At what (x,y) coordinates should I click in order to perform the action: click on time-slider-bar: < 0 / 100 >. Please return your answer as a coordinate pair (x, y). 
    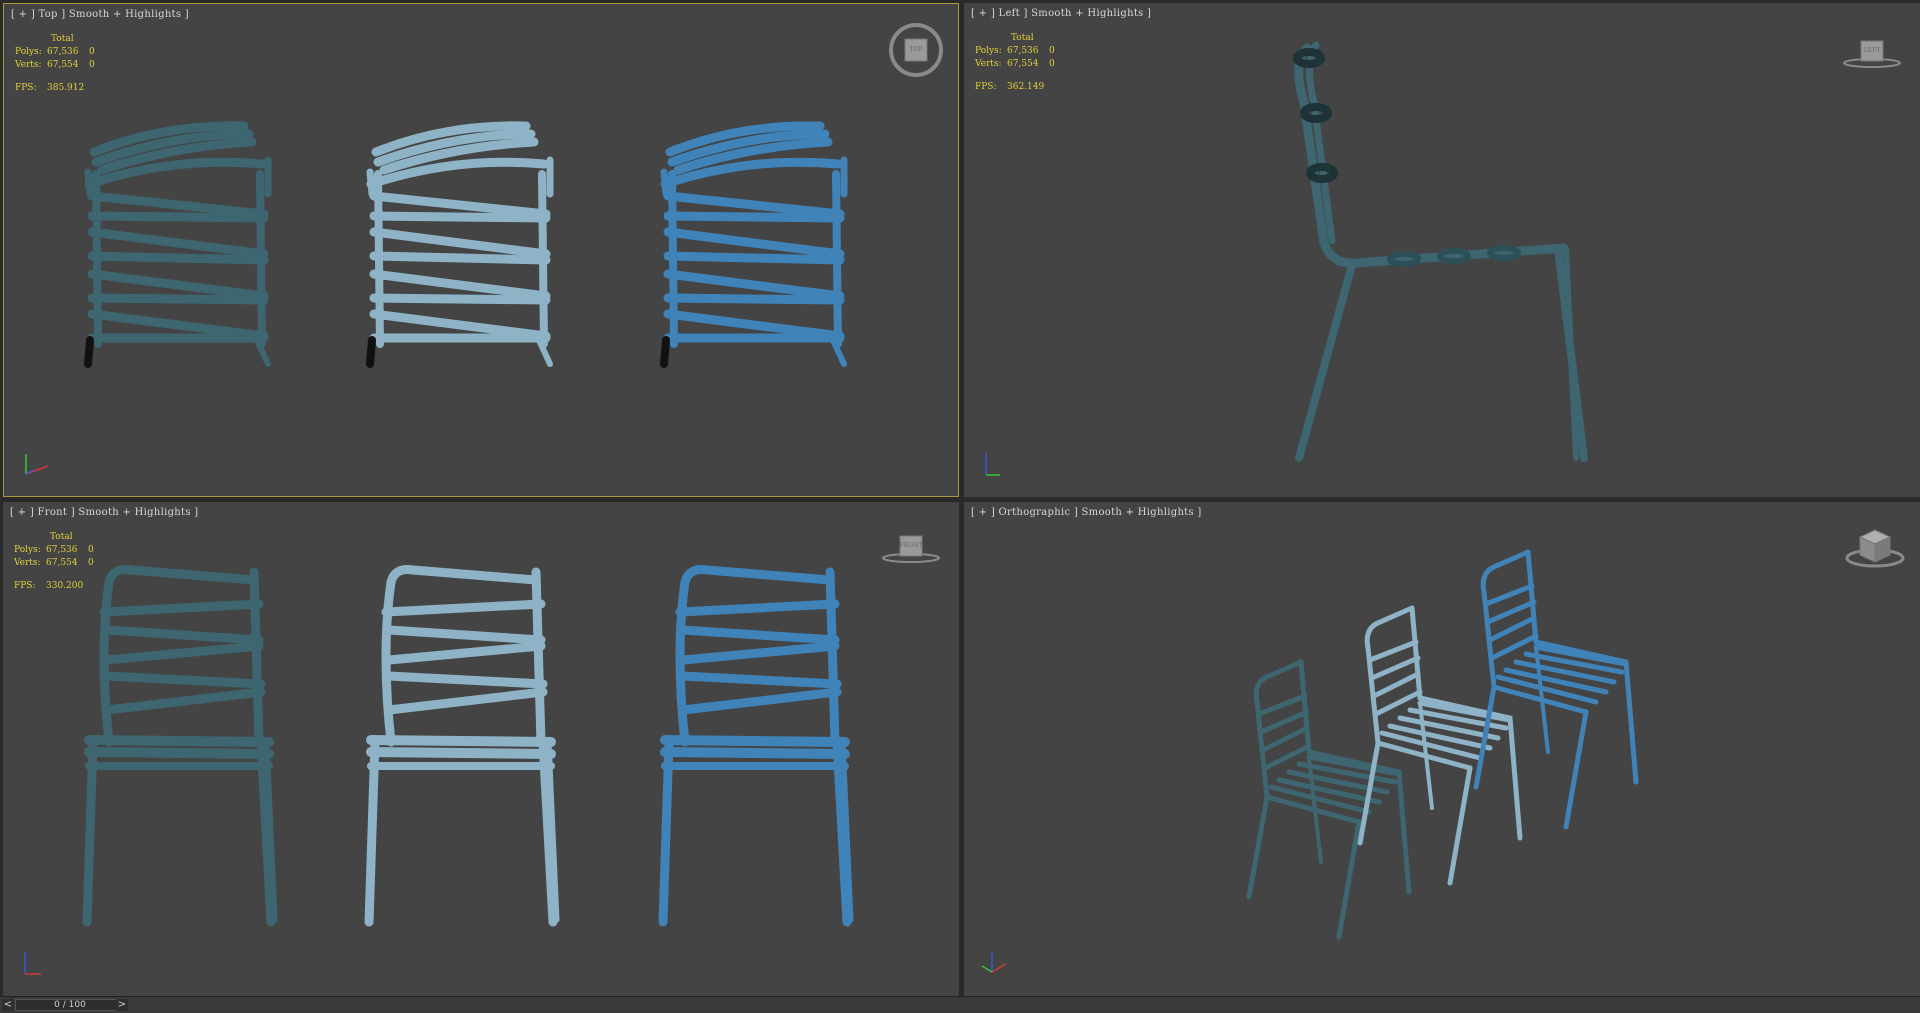
    Looking at the image, I should click on (960, 1004).